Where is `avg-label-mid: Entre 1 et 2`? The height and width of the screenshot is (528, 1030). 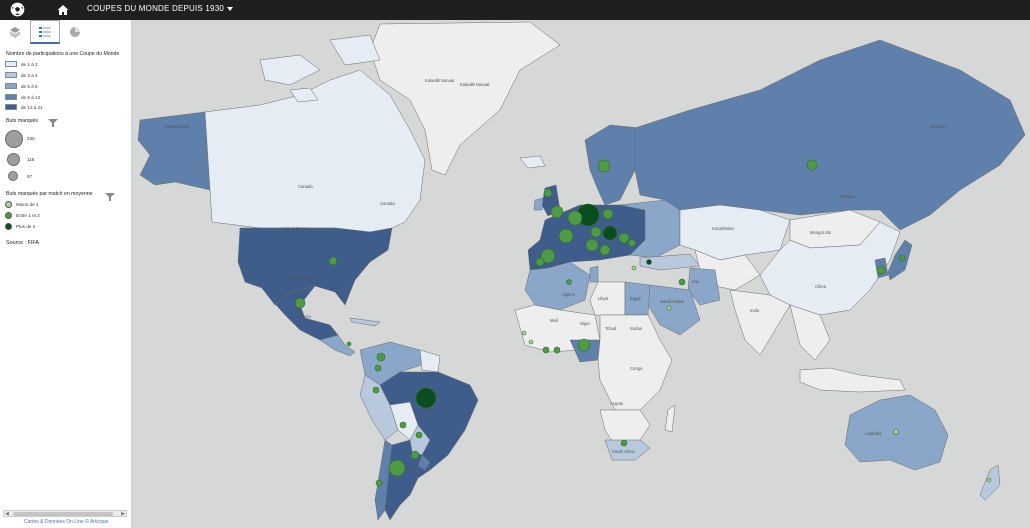
avg-label-mid: Entre 1 et 2 is located at coordinates (28, 215).